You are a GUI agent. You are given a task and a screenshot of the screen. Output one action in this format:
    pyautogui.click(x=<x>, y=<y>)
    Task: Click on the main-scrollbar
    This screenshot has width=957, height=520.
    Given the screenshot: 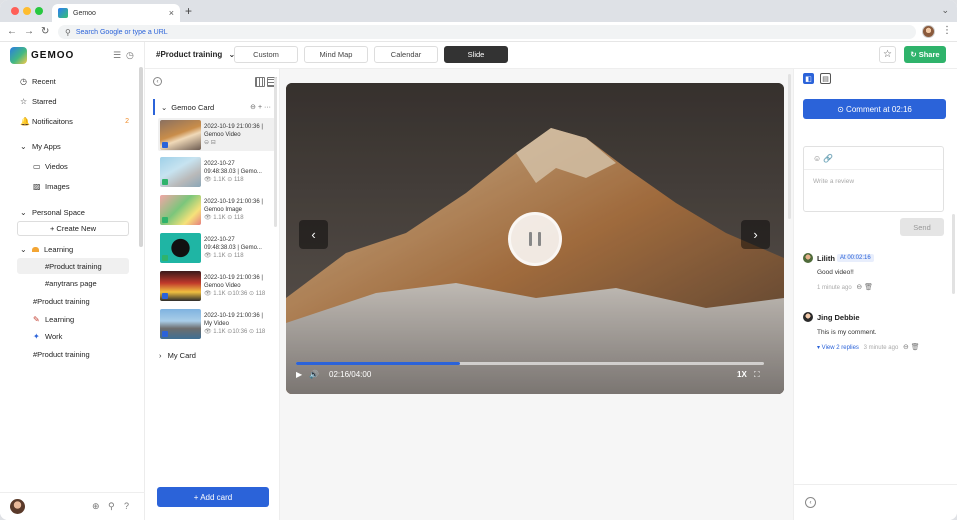 What is the action you would take?
    pyautogui.click(x=789, y=146)
    